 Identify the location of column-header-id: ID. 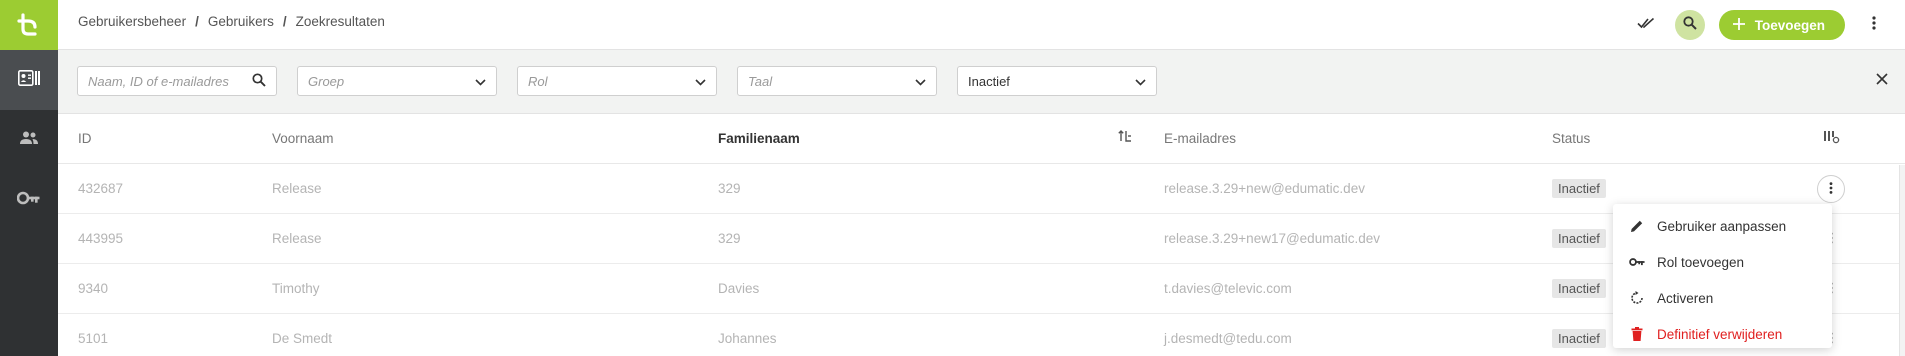
(85, 138).